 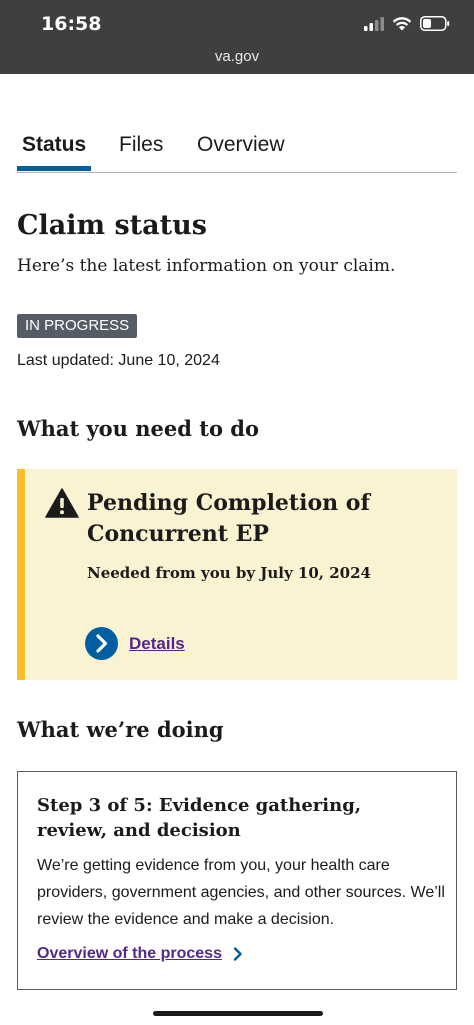 What do you see at coordinates (54, 145) in the screenshot?
I see `tab-status: Status` at bounding box center [54, 145].